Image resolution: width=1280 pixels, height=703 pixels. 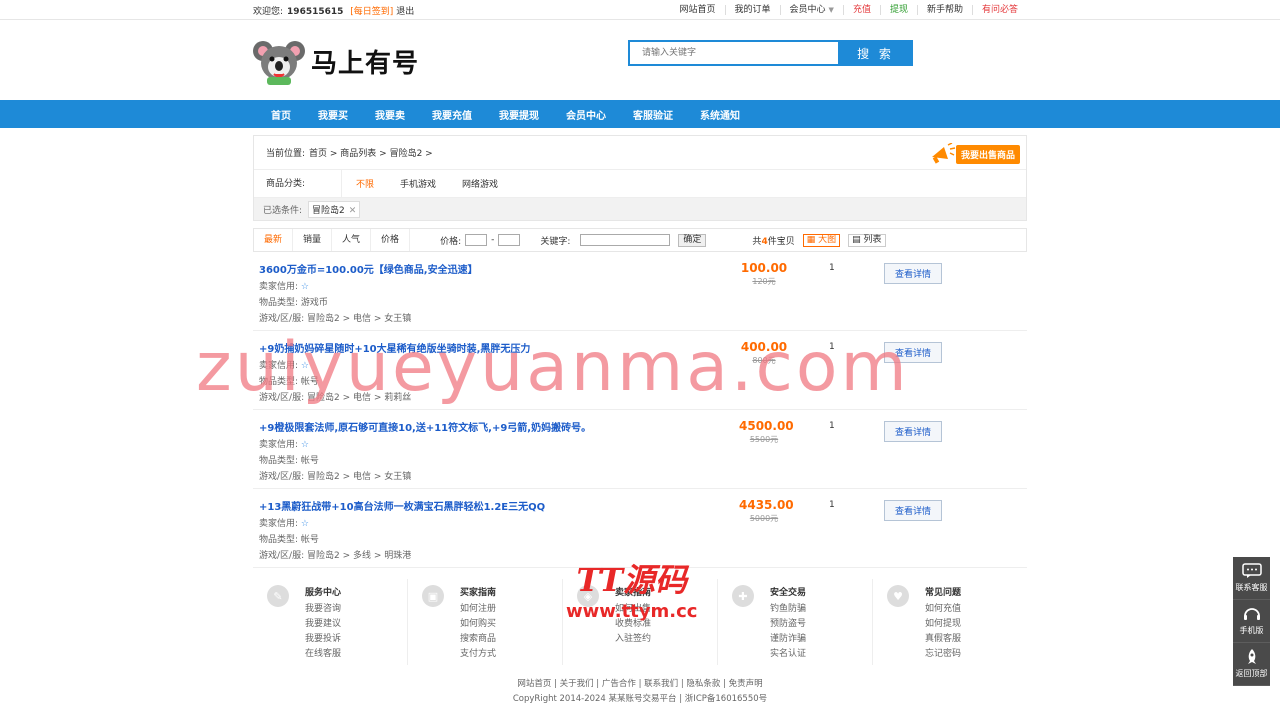 I want to click on top-link-0: 网站首页, so click(x=698, y=10).